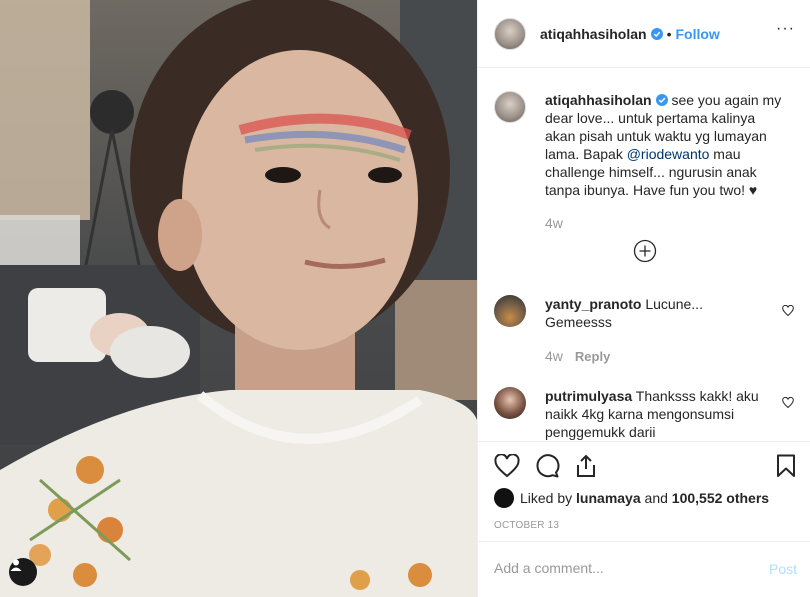 This screenshot has height=597, width=810. I want to click on follow-button: Follow, so click(697, 34).